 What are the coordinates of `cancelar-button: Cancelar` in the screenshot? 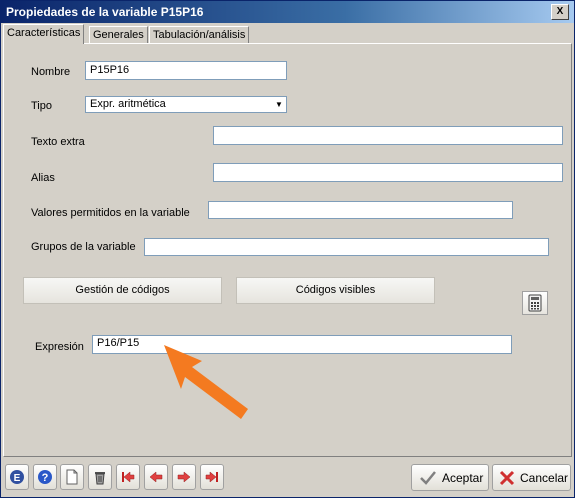 It's located at (531, 477).